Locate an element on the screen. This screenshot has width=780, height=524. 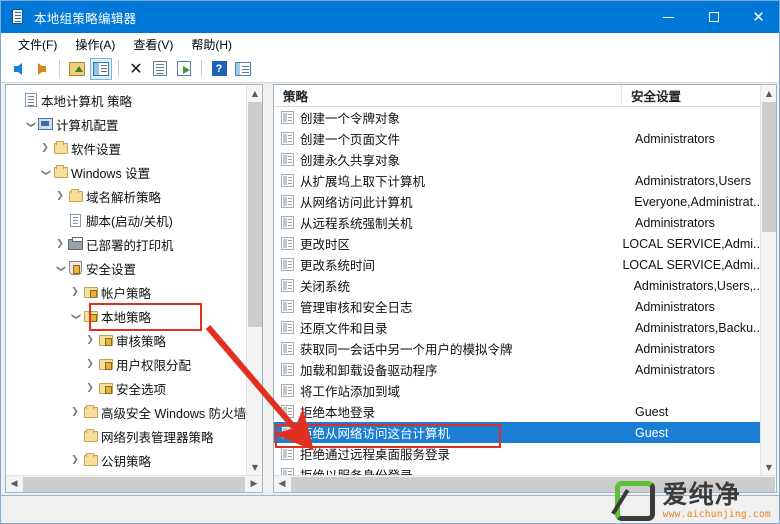
tree-item: ❯ 帐户策略 is located at coordinates (126, 292).